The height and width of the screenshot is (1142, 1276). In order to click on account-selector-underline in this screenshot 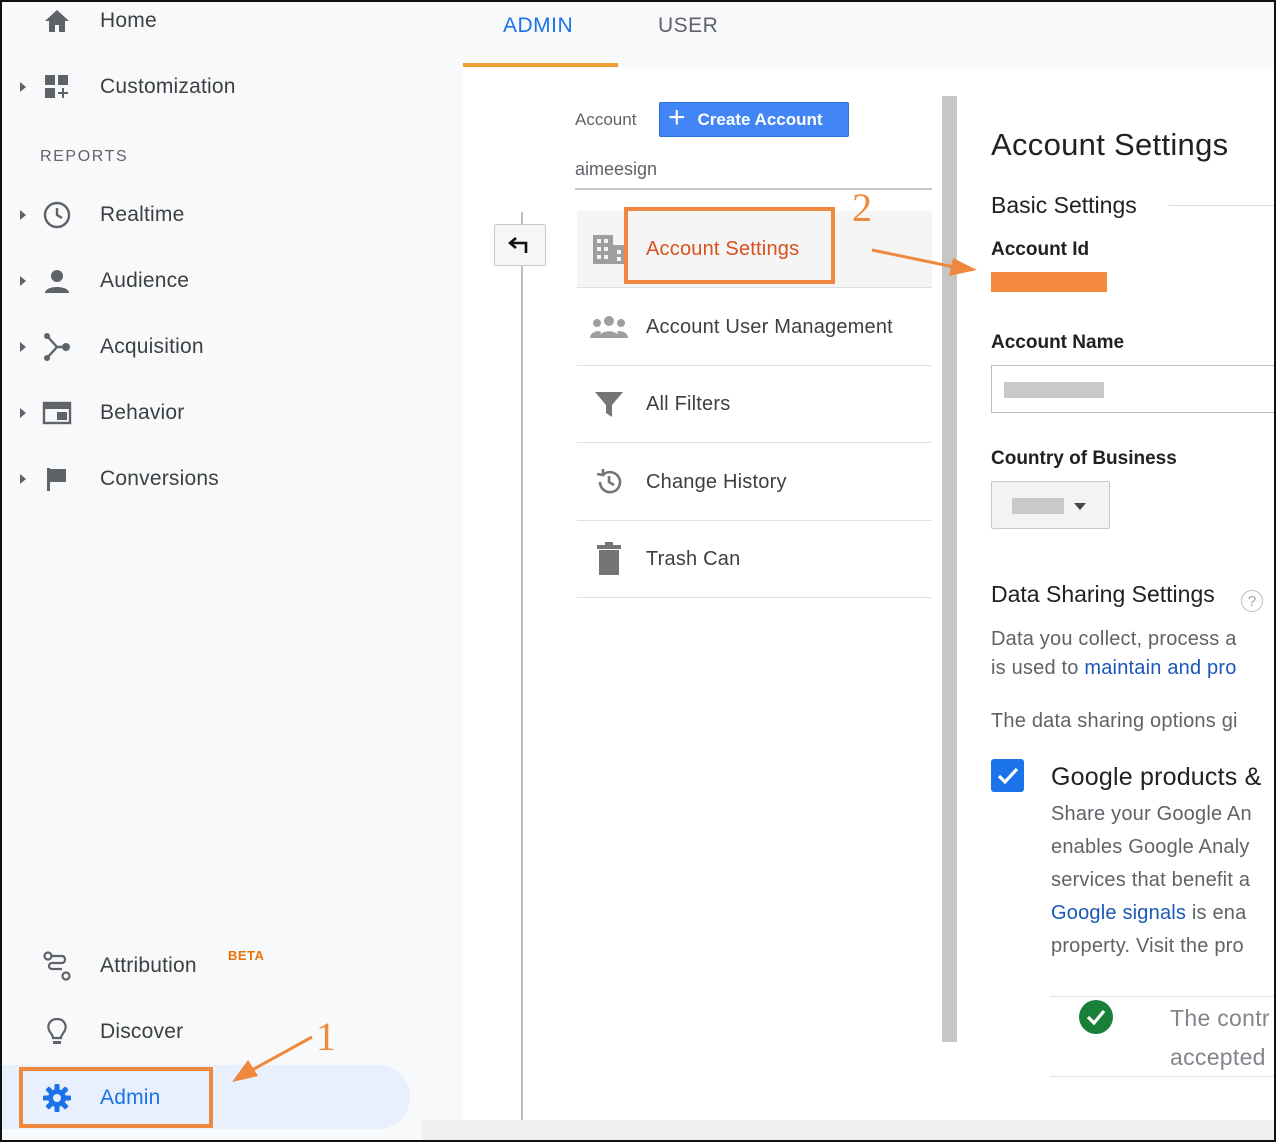, I will do `click(753, 189)`.